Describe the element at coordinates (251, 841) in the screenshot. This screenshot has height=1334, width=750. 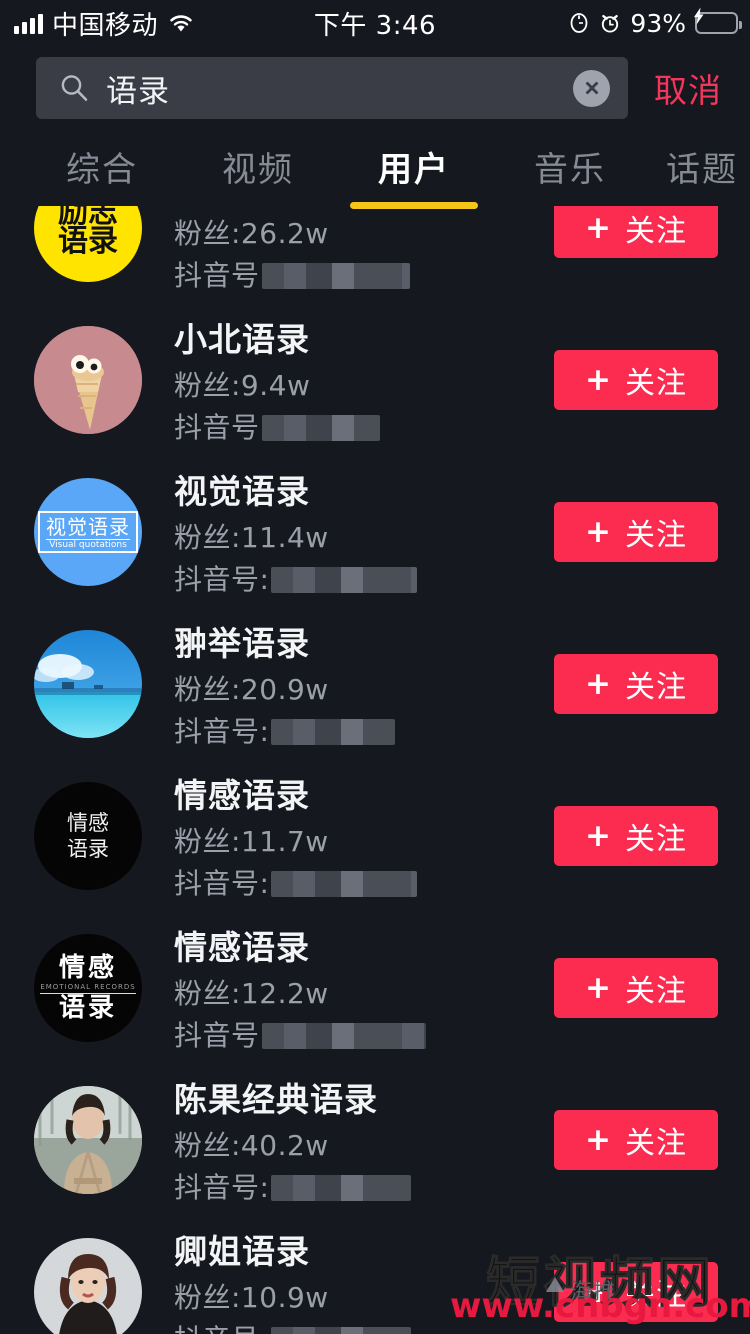
I see `follower-count: 粉丝:11.7w` at that location.